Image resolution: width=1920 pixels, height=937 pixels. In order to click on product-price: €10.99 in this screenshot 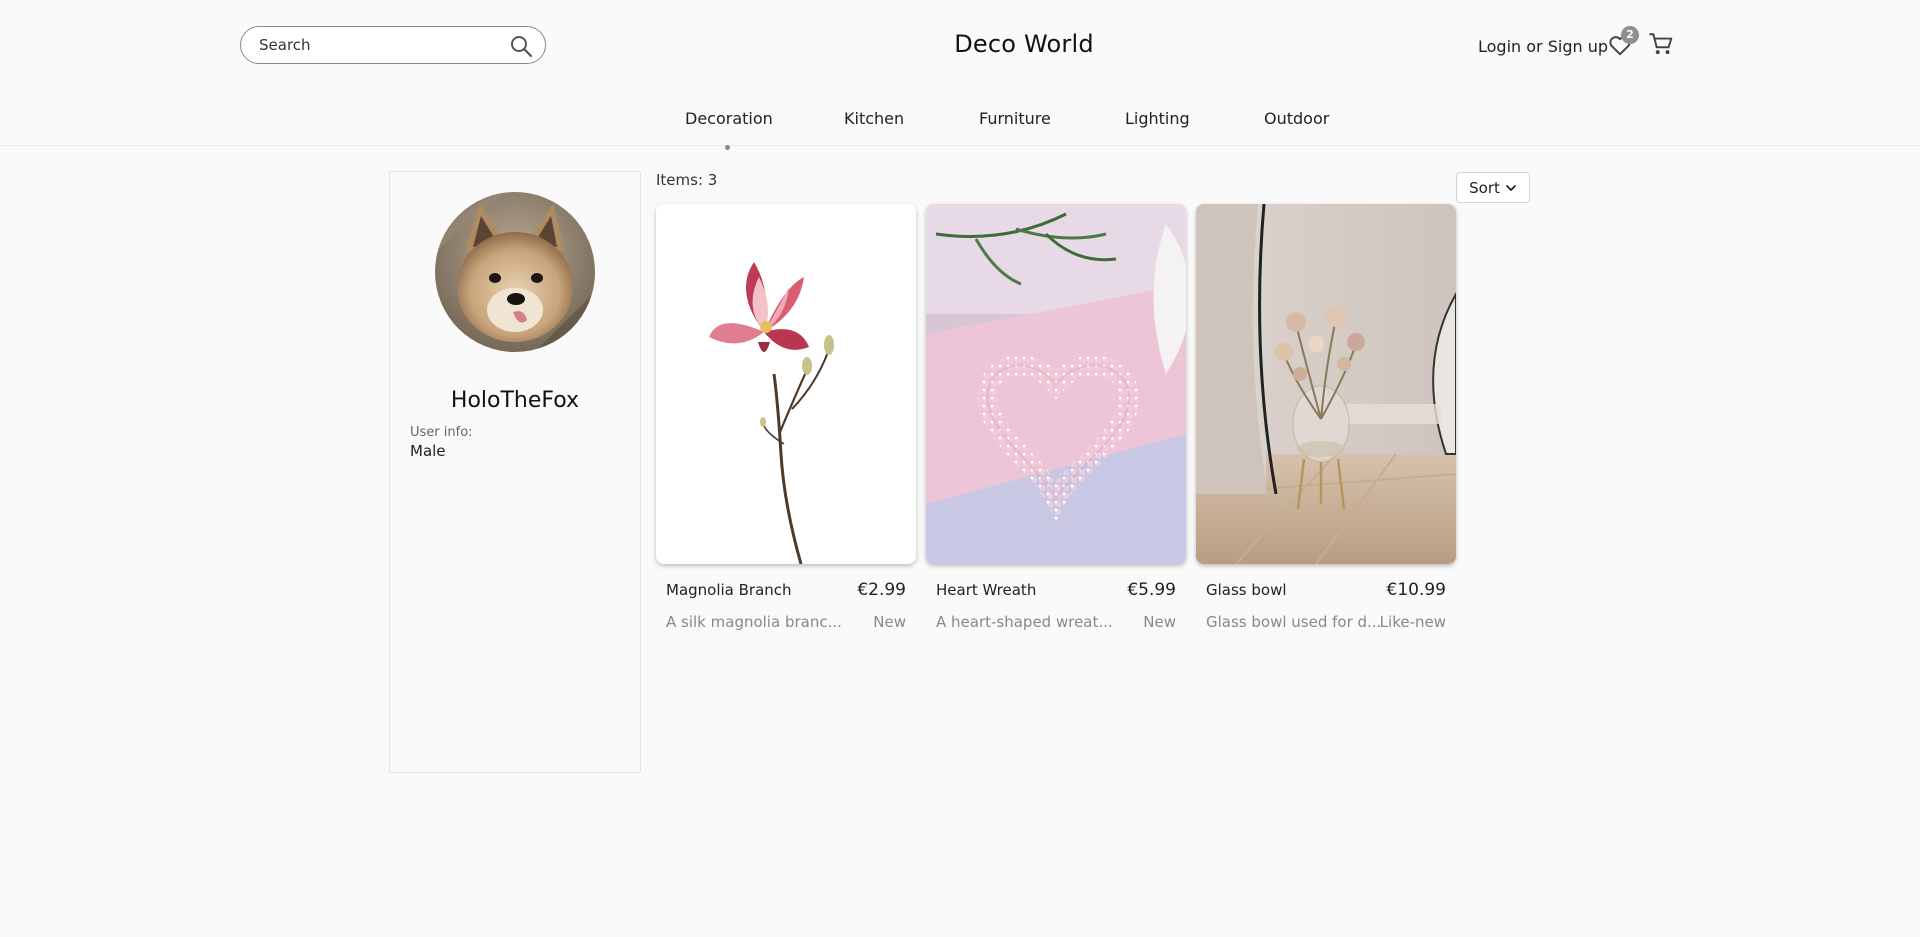, I will do `click(1416, 590)`.